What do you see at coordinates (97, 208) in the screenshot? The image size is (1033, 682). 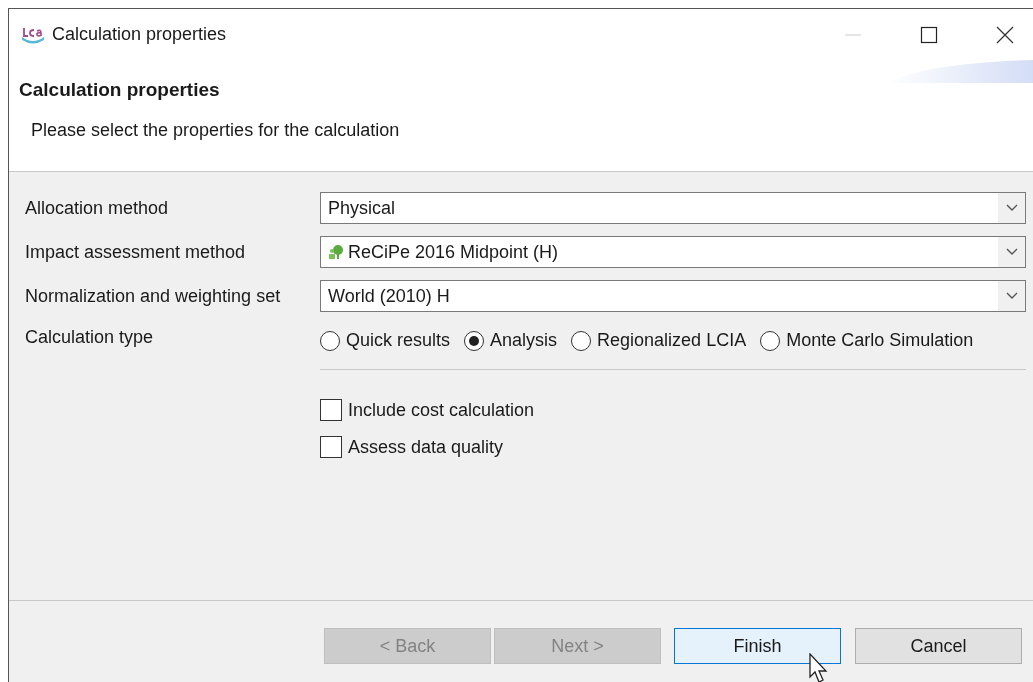 I see `field-label: Allocation method` at bounding box center [97, 208].